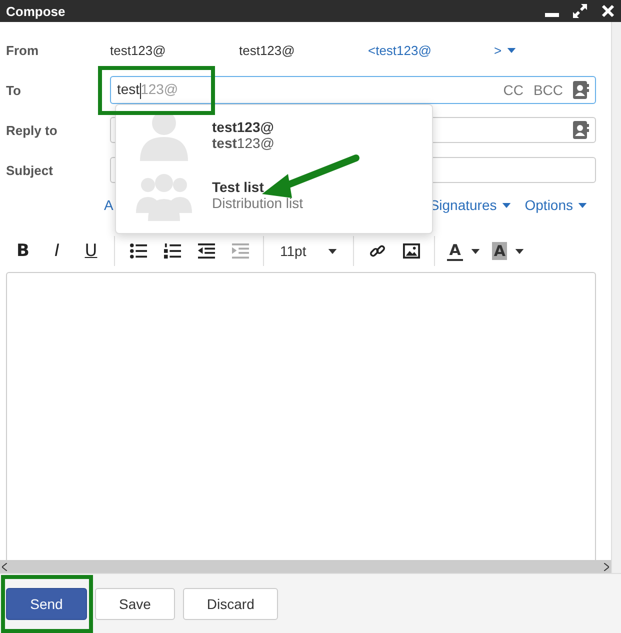  What do you see at coordinates (470, 205) in the screenshot?
I see `compose-link: Signatures` at bounding box center [470, 205].